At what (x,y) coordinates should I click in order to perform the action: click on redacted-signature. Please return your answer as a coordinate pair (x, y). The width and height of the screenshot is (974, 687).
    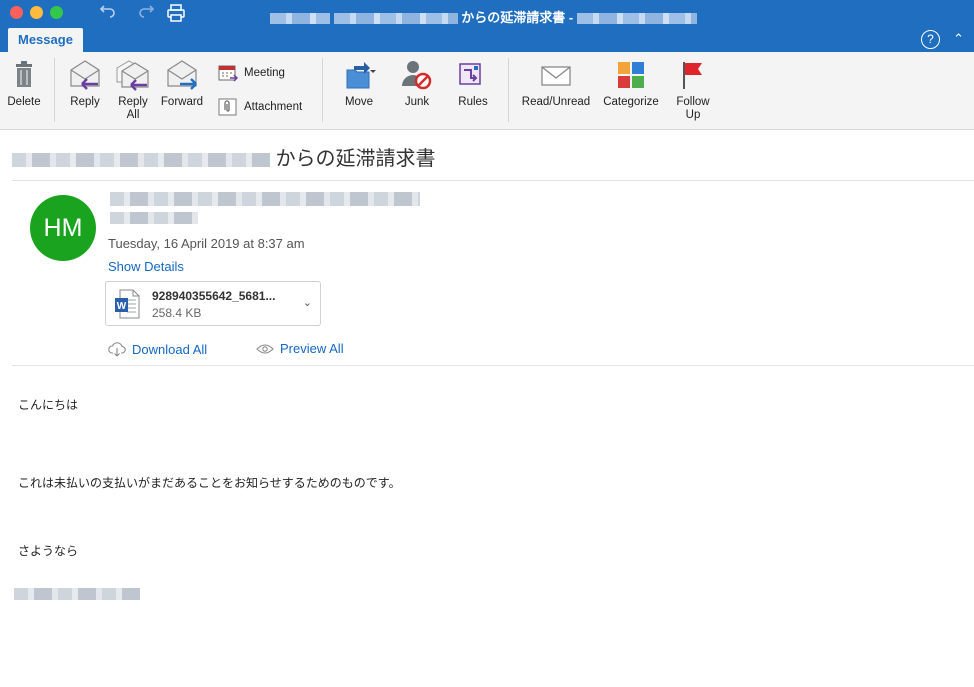
    Looking at the image, I should click on (77, 594).